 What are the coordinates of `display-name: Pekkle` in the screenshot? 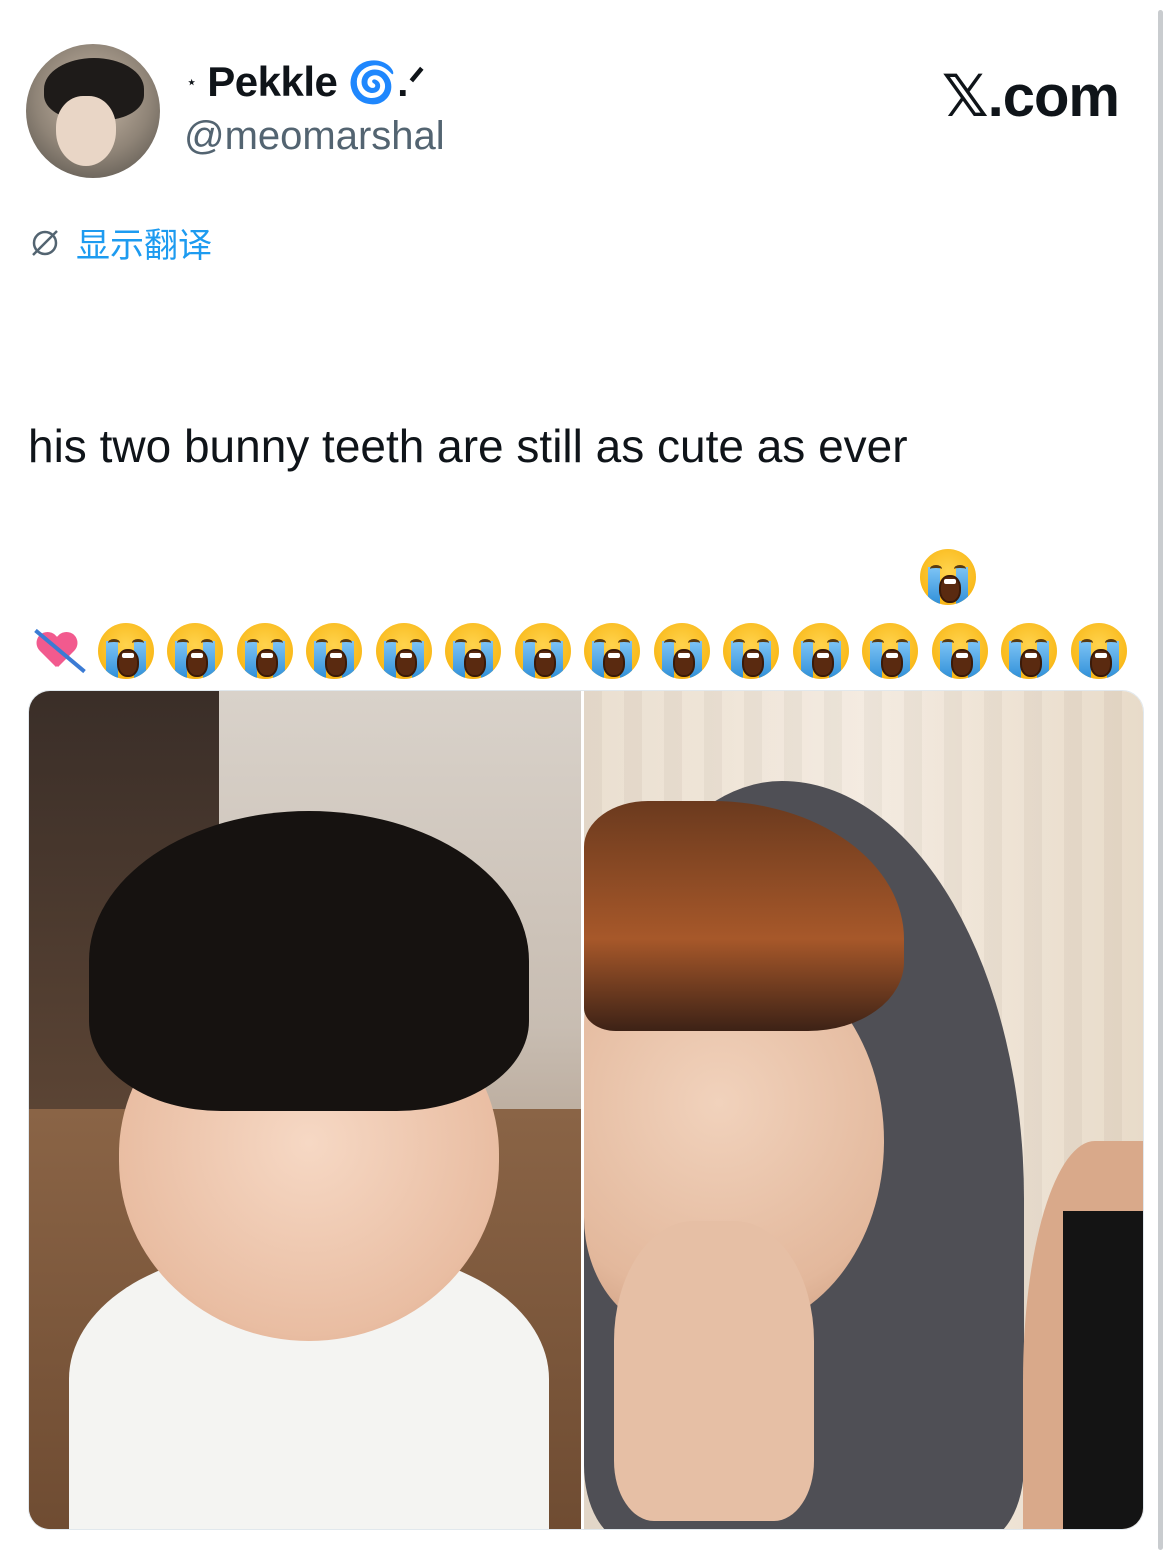 It's located at (272, 82).